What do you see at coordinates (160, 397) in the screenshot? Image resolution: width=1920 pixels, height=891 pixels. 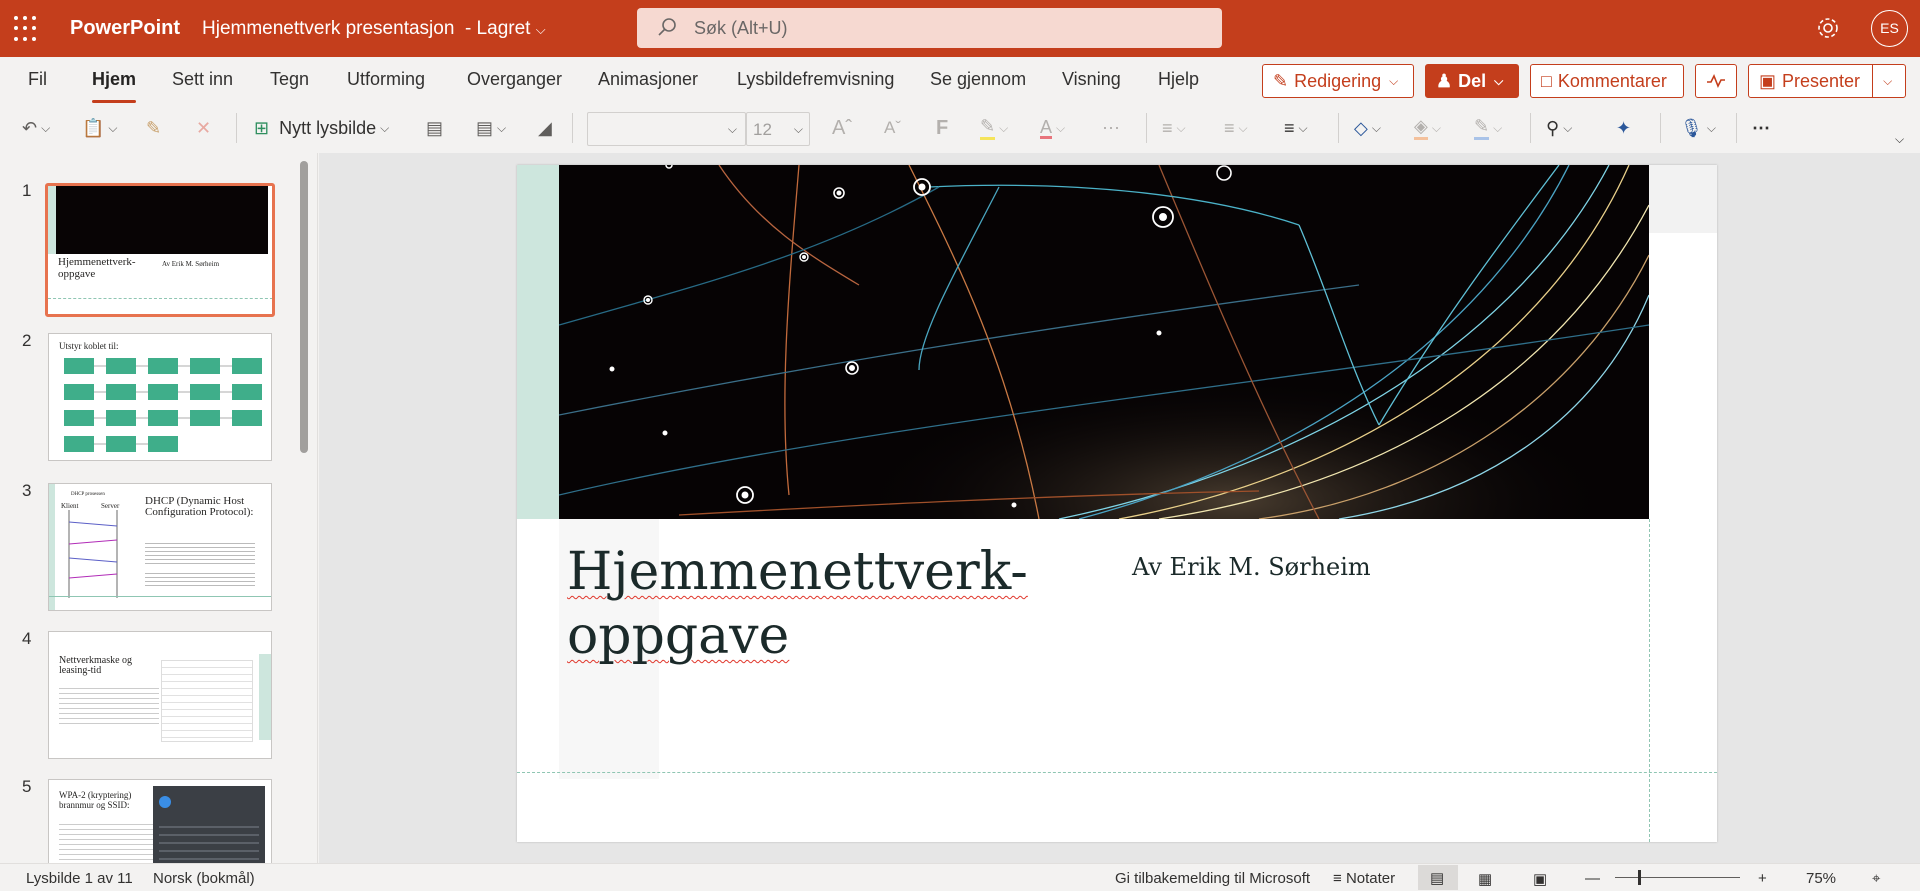 I see `slide-thumbnail-2: Utstyr koblet til:` at bounding box center [160, 397].